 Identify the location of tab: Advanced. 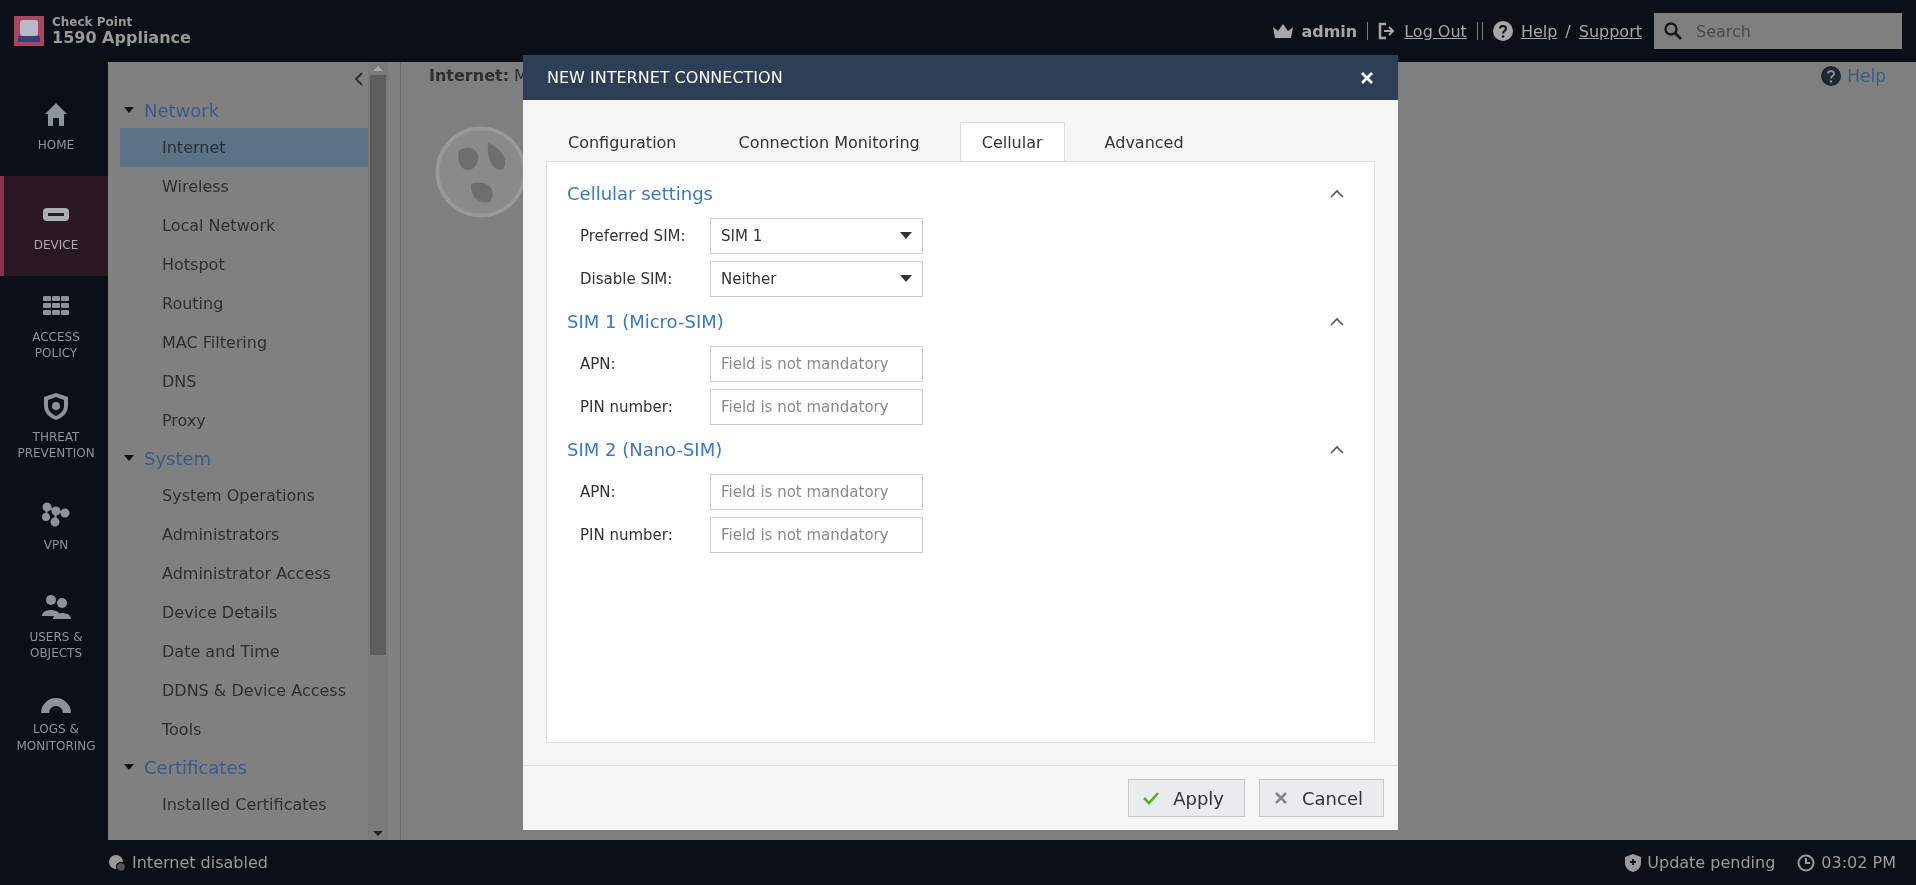
(1144, 141).